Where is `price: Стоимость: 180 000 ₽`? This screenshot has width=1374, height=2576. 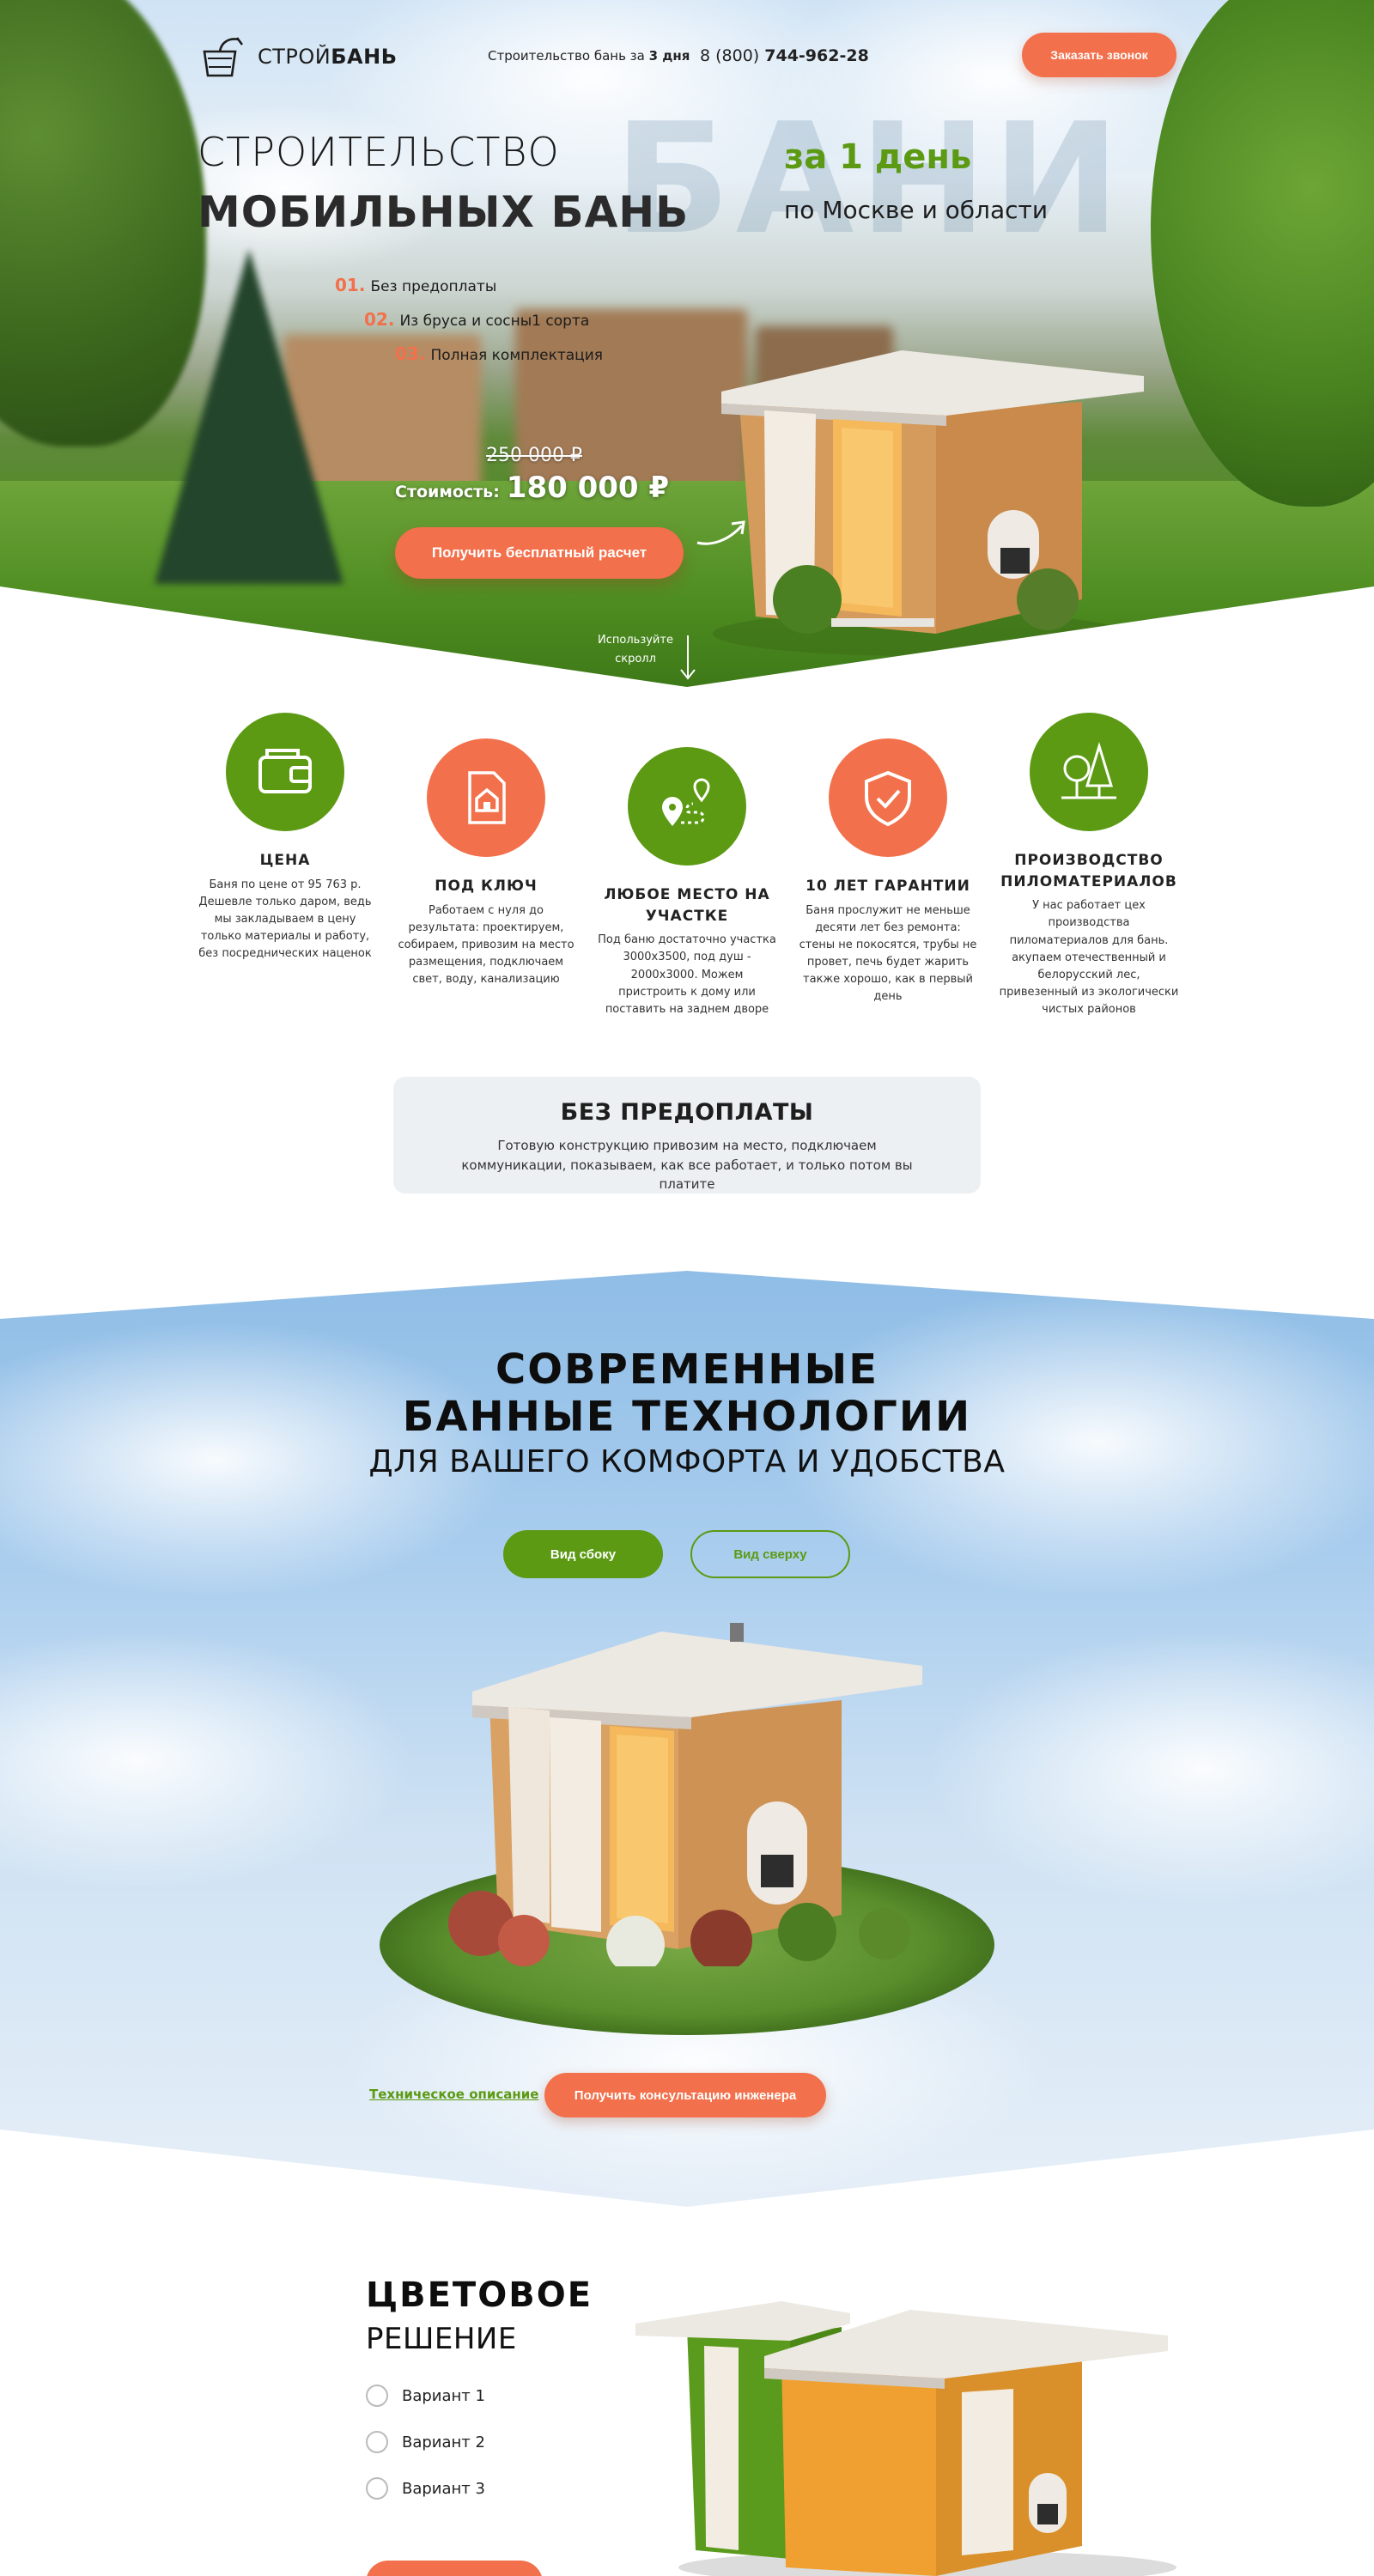
price: Стоимость: 180 000 ₽ is located at coordinates (532, 488).